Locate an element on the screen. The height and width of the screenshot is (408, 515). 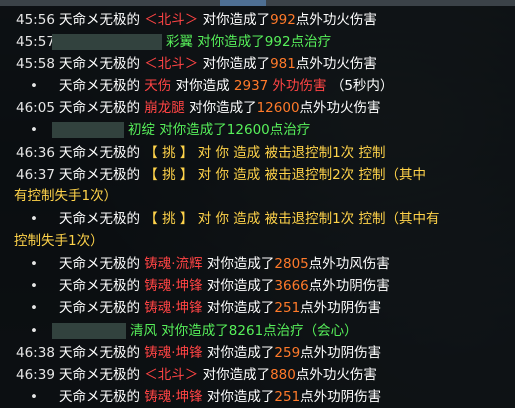
damage-number: 2805 is located at coordinates (291, 264).